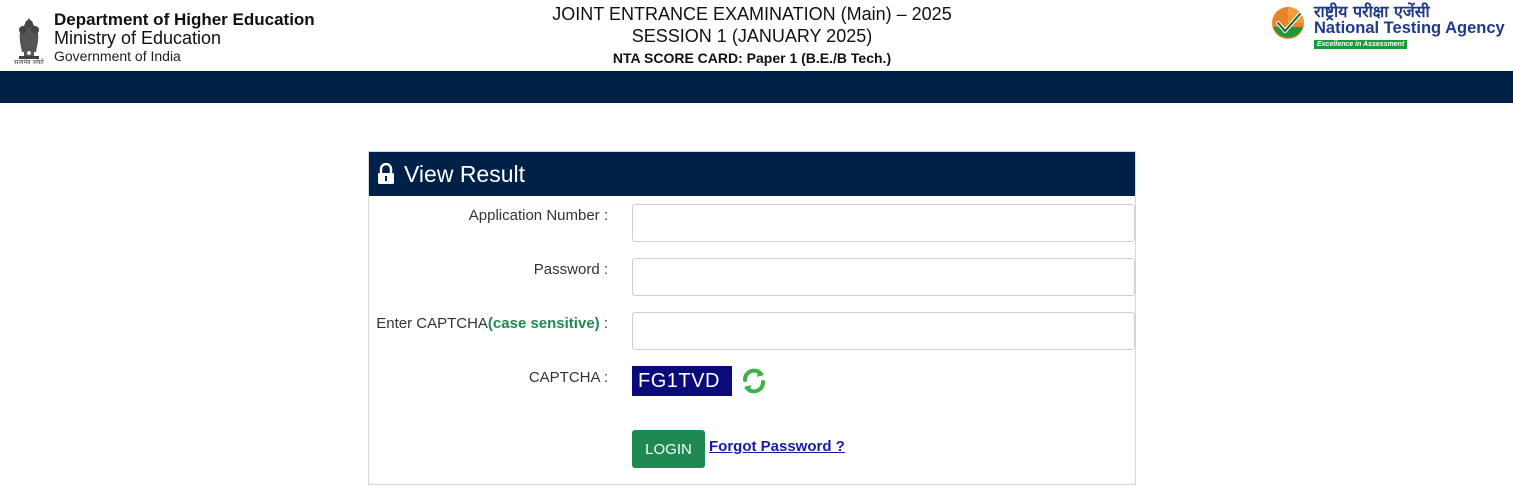 This screenshot has width=1513, height=503. I want to click on application-number-row: Application Number :, so click(752, 223).